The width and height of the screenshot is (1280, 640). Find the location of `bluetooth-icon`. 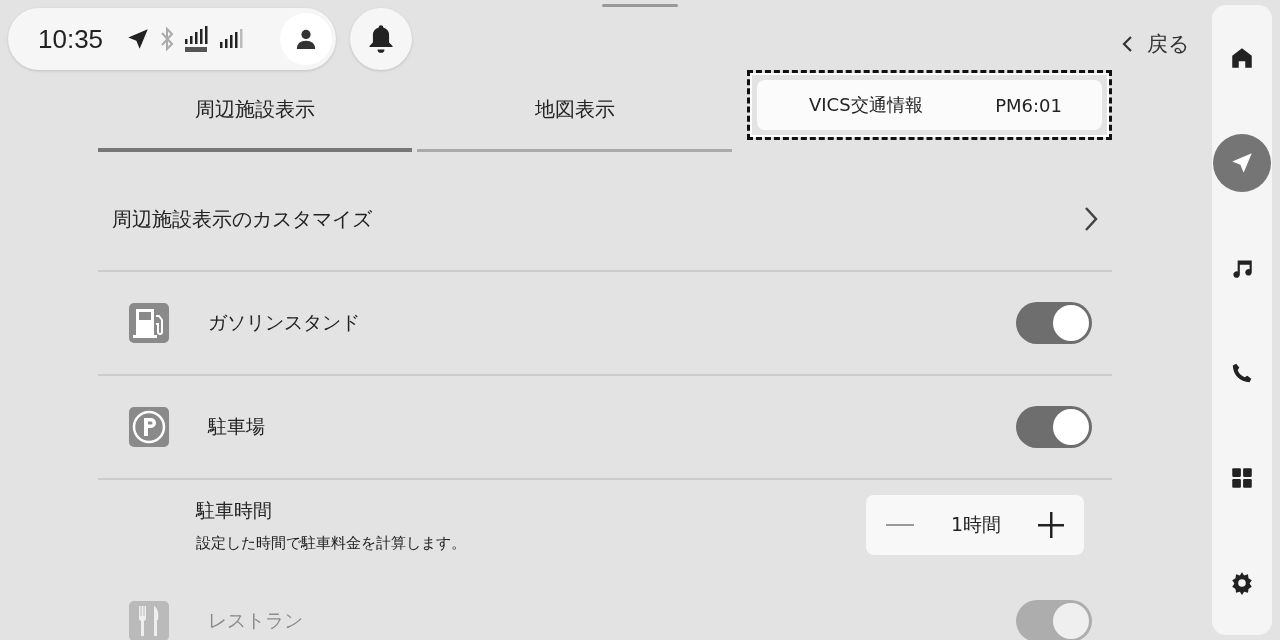

bluetooth-icon is located at coordinates (167, 39).